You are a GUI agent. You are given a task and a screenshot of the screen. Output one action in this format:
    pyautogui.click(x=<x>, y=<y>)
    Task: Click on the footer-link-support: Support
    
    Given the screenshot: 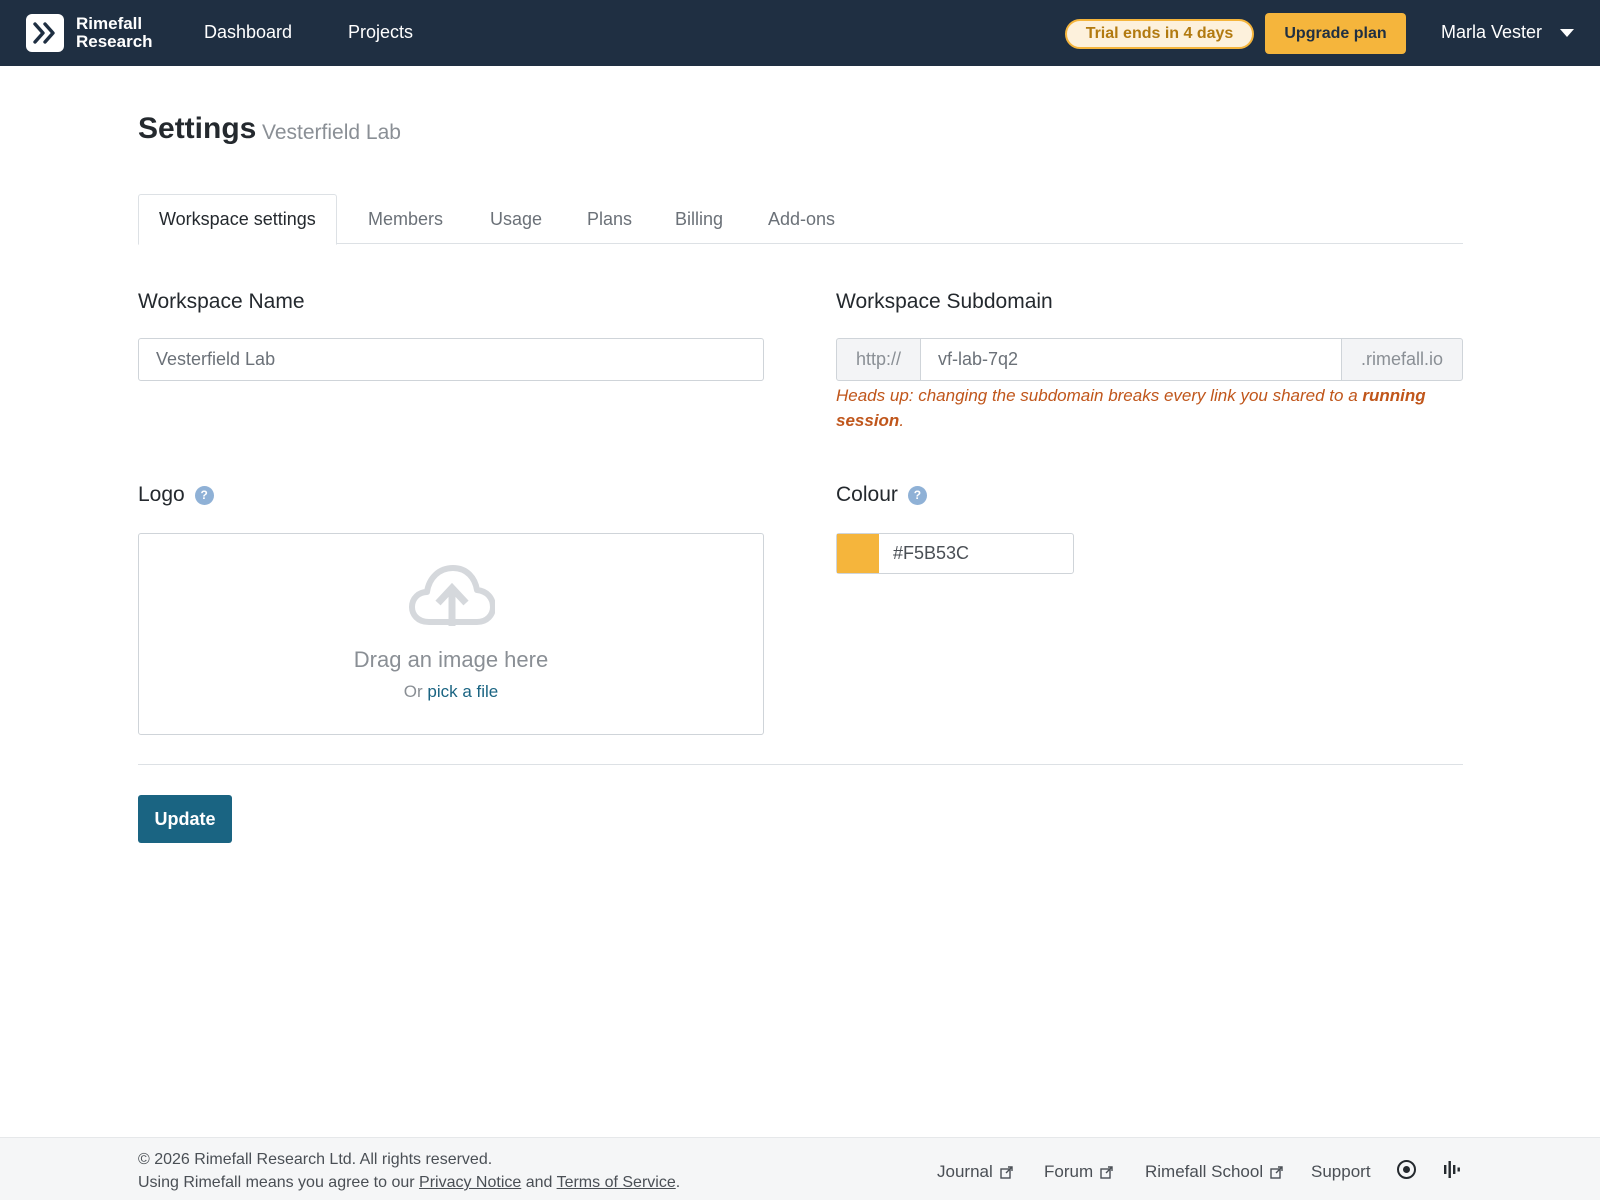 What is the action you would take?
    pyautogui.click(x=1341, y=1172)
    